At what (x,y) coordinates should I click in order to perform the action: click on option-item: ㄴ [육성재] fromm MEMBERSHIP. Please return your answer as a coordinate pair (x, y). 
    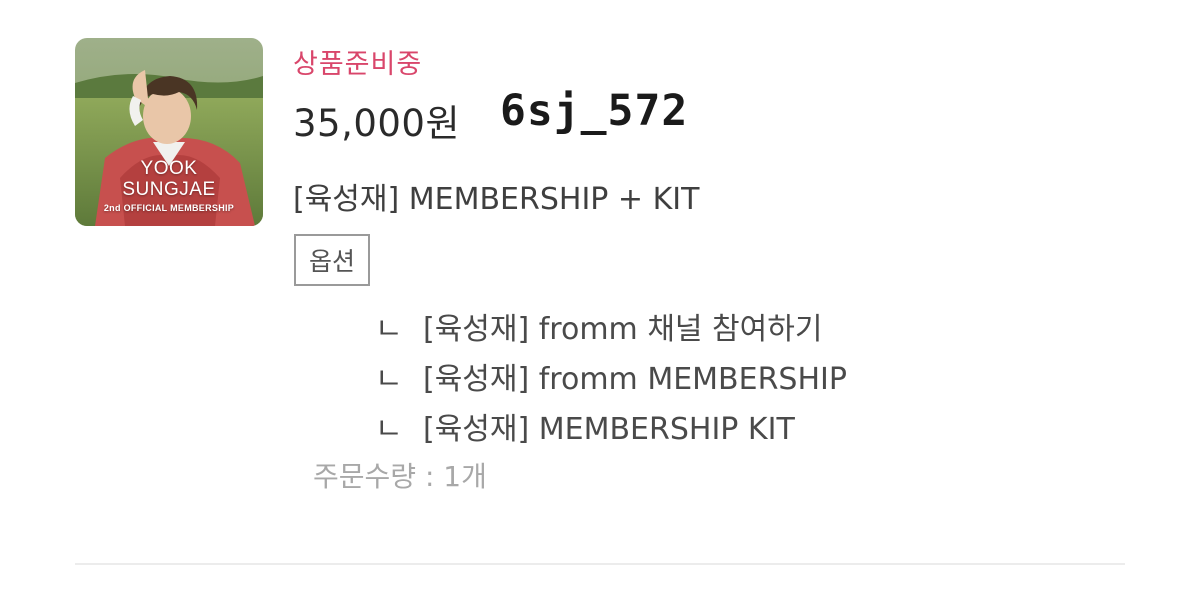
    Looking at the image, I should click on (611, 376).